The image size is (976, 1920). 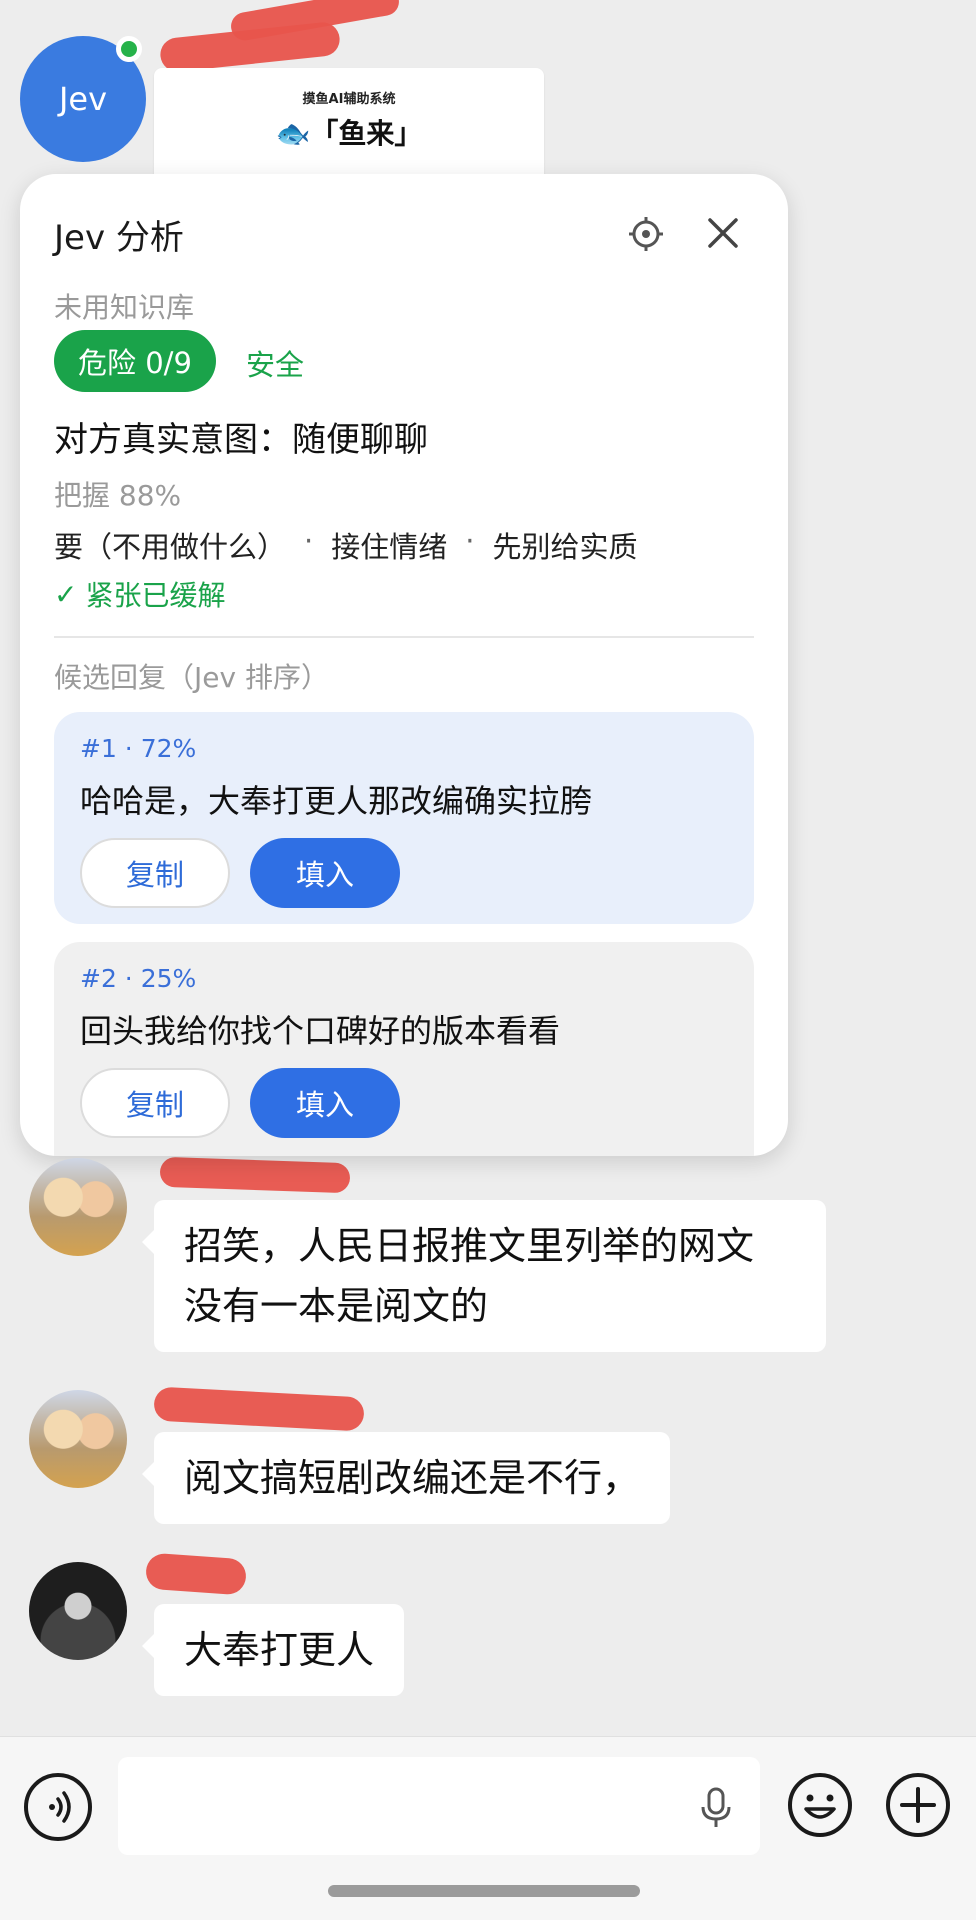 I want to click on input-bar, so click(x=488, y=1828).